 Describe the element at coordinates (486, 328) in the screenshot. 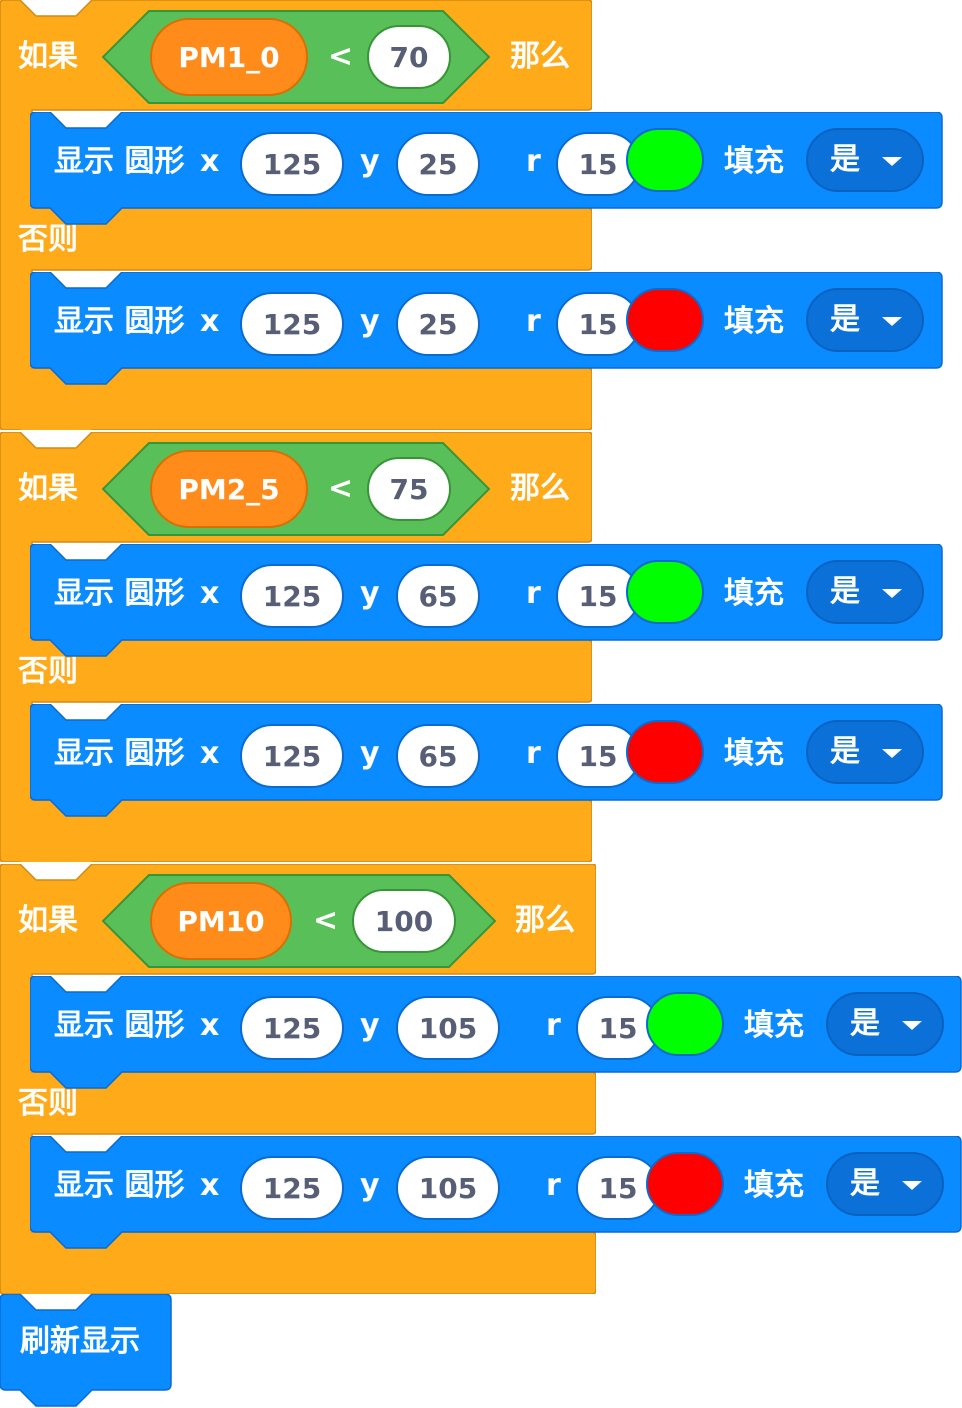

I see `else-draw-circle-block: 显示 圆形 x 125 y 25 r 15 填充是` at that location.